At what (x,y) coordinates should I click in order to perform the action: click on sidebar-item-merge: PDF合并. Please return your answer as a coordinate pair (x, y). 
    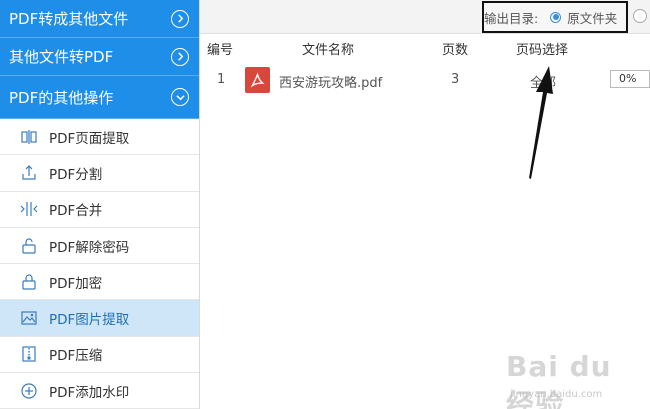
    Looking at the image, I should click on (99, 210).